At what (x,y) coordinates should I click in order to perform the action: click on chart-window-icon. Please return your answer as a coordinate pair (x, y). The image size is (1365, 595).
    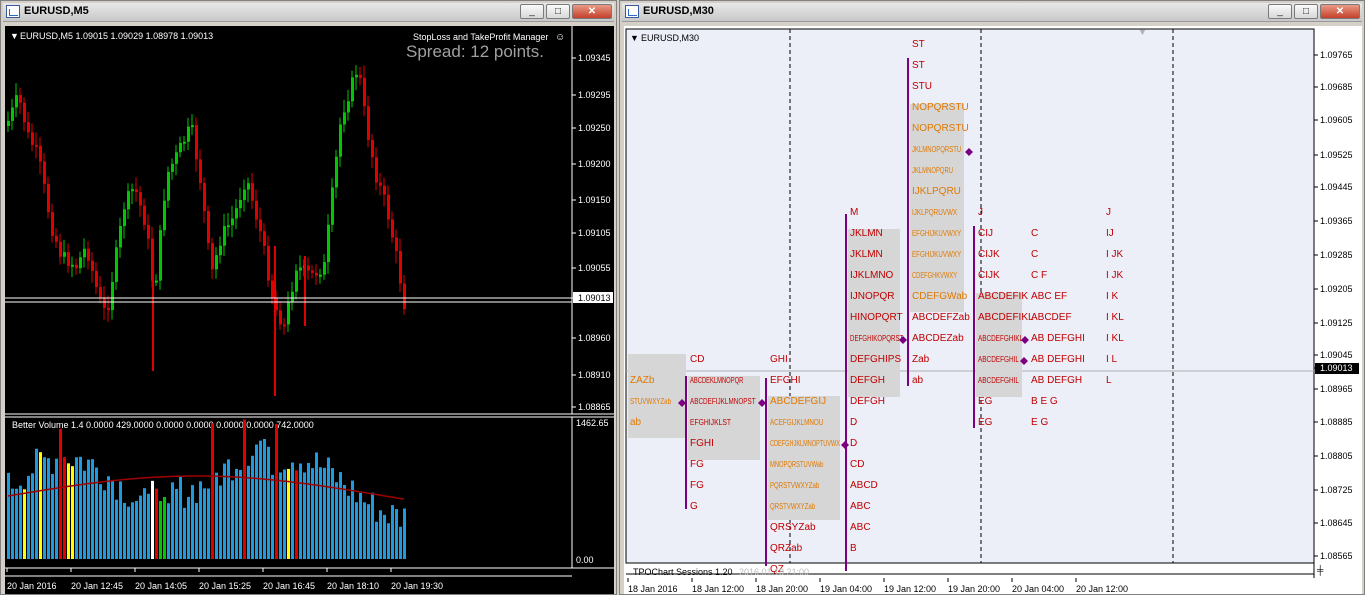
    Looking at the image, I should click on (13, 11).